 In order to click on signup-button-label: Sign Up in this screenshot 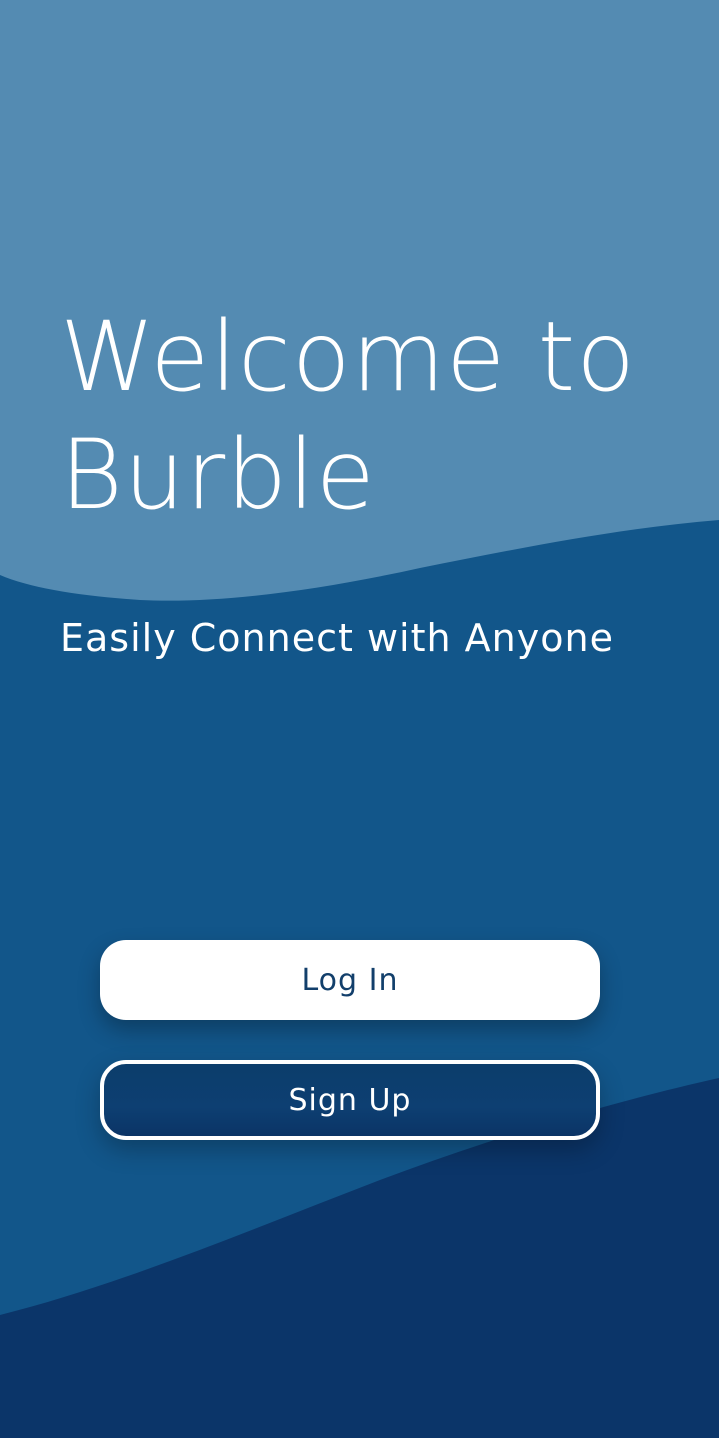, I will do `click(350, 1100)`.